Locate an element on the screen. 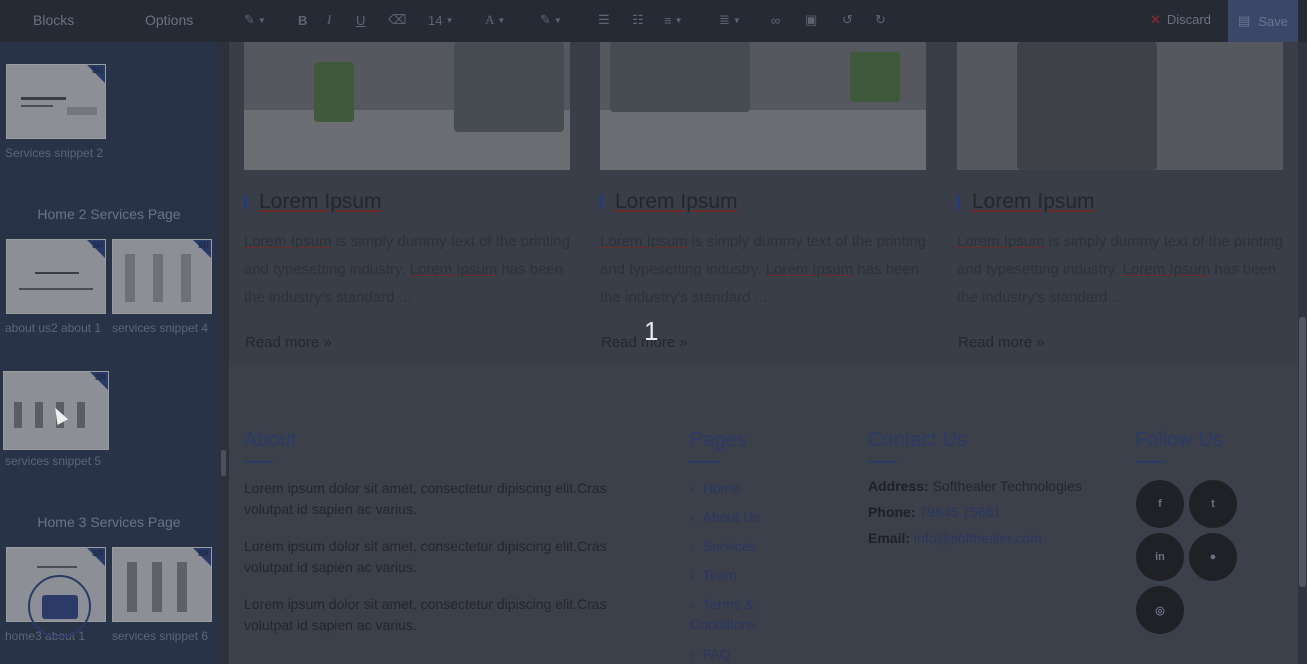 The image size is (1307, 664). footer-link-terms: › Terms & Conditions is located at coordinates (735, 614).